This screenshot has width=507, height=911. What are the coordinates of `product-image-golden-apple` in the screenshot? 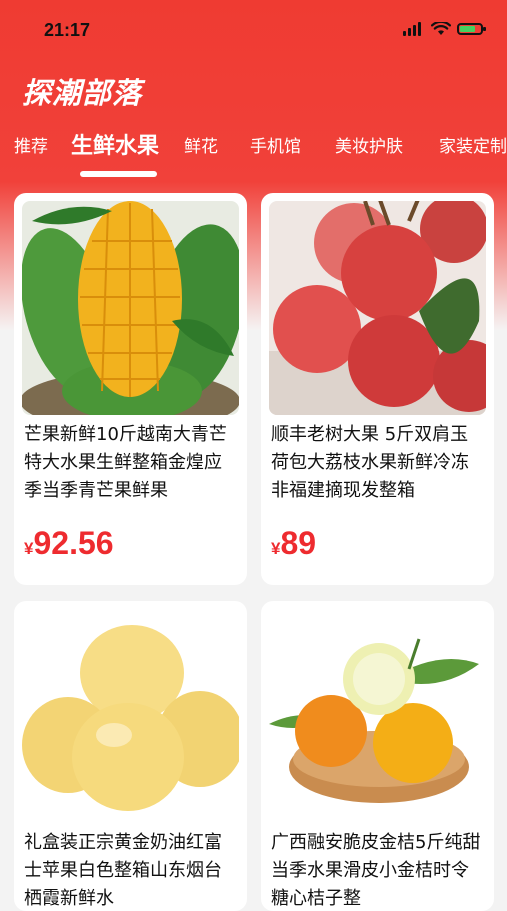 It's located at (130, 716).